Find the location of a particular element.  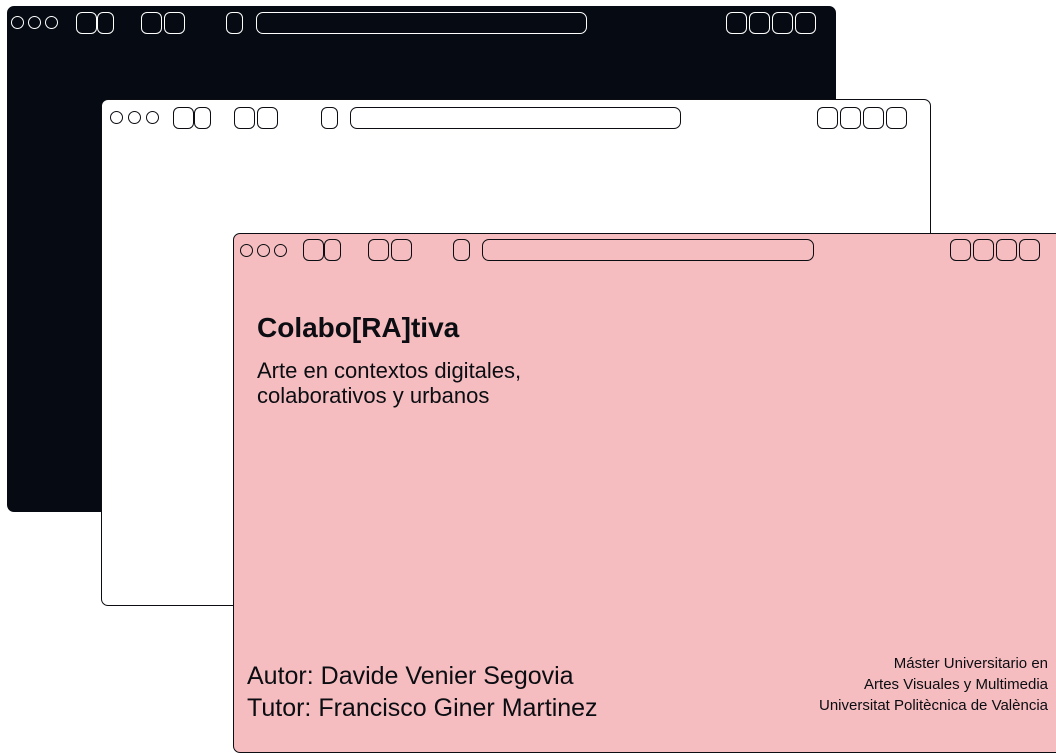

author-line: Autor: Davide Venier Segovia is located at coordinates (410, 676).